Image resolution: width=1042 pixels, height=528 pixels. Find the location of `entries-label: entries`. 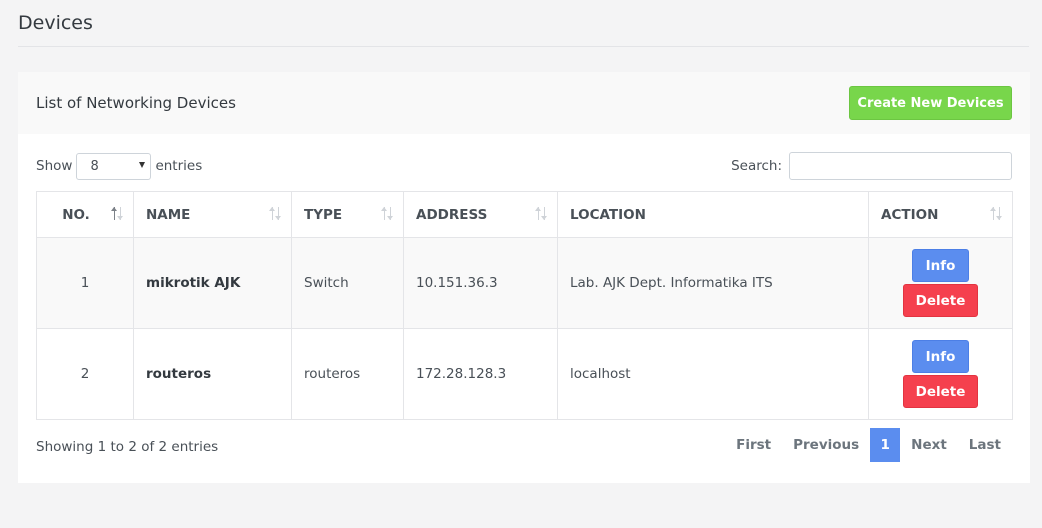

entries-label: entries is located at coordinates (179, 166).